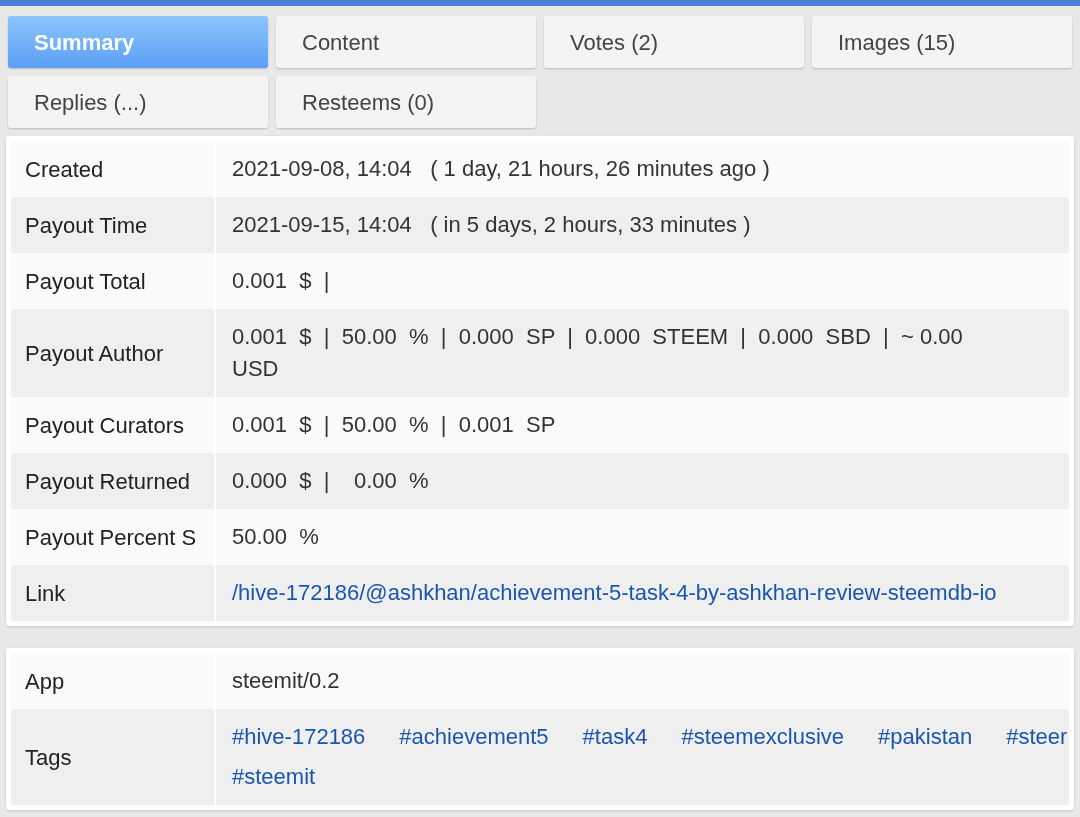 Image resolution: width=1080 pixels, height=817 pixels. Describe the element at coordinates (104, 425) in the screenshot. I see `field-label: Payout Curators` at that location.